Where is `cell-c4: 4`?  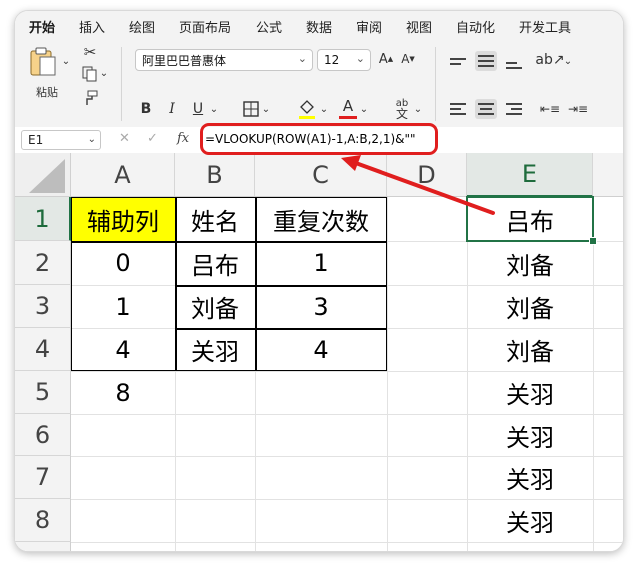 cell-c4: 4 is located at coordinates (321, 349).